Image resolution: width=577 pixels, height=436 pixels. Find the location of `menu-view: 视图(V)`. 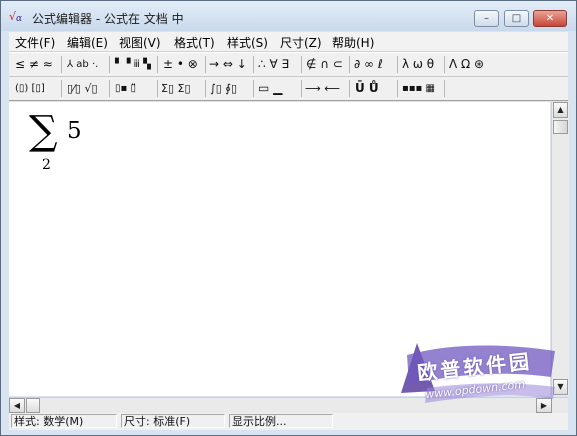

menu-view: 视图(V) is located at coordinates (140, 42).